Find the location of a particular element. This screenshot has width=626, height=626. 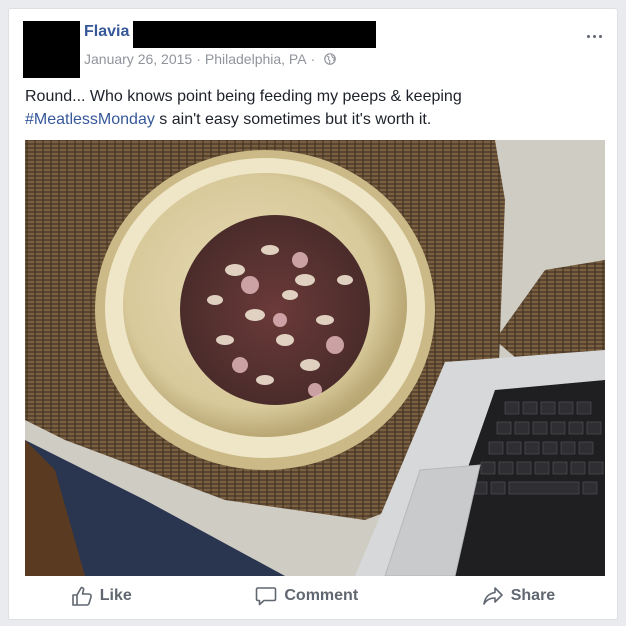

author-avatar-redacted is located at coordinates (51, 49).